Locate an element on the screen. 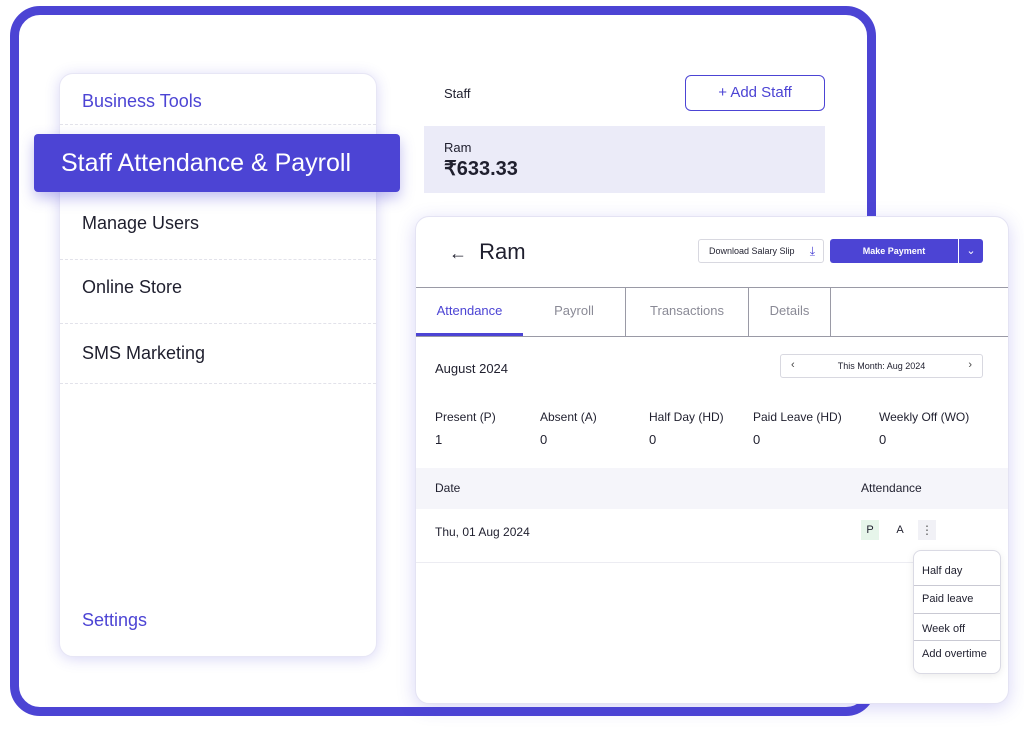 This screenshot has width=1024, height=729. menu-item-paid-leave: Paid leave is located at coordinates (947, 599).